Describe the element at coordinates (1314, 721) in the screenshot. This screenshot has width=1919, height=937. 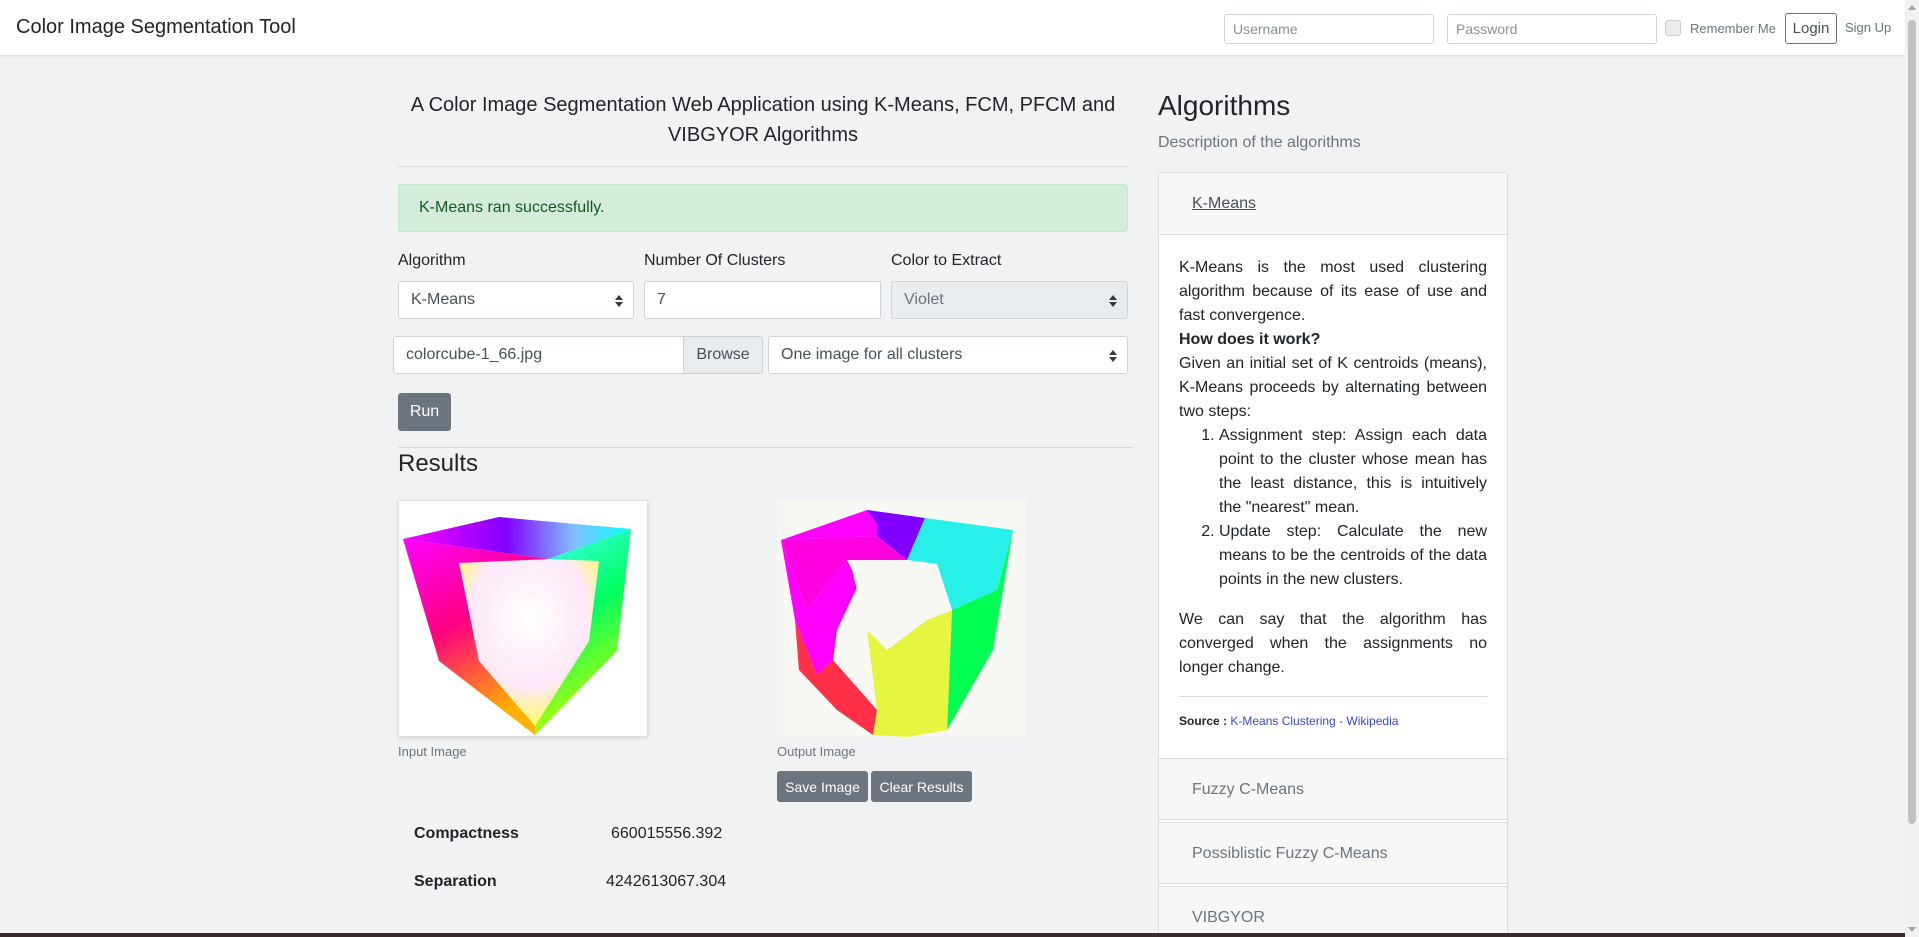
I see `source-link: K-Means Clustering - Wikipedia` at that location.